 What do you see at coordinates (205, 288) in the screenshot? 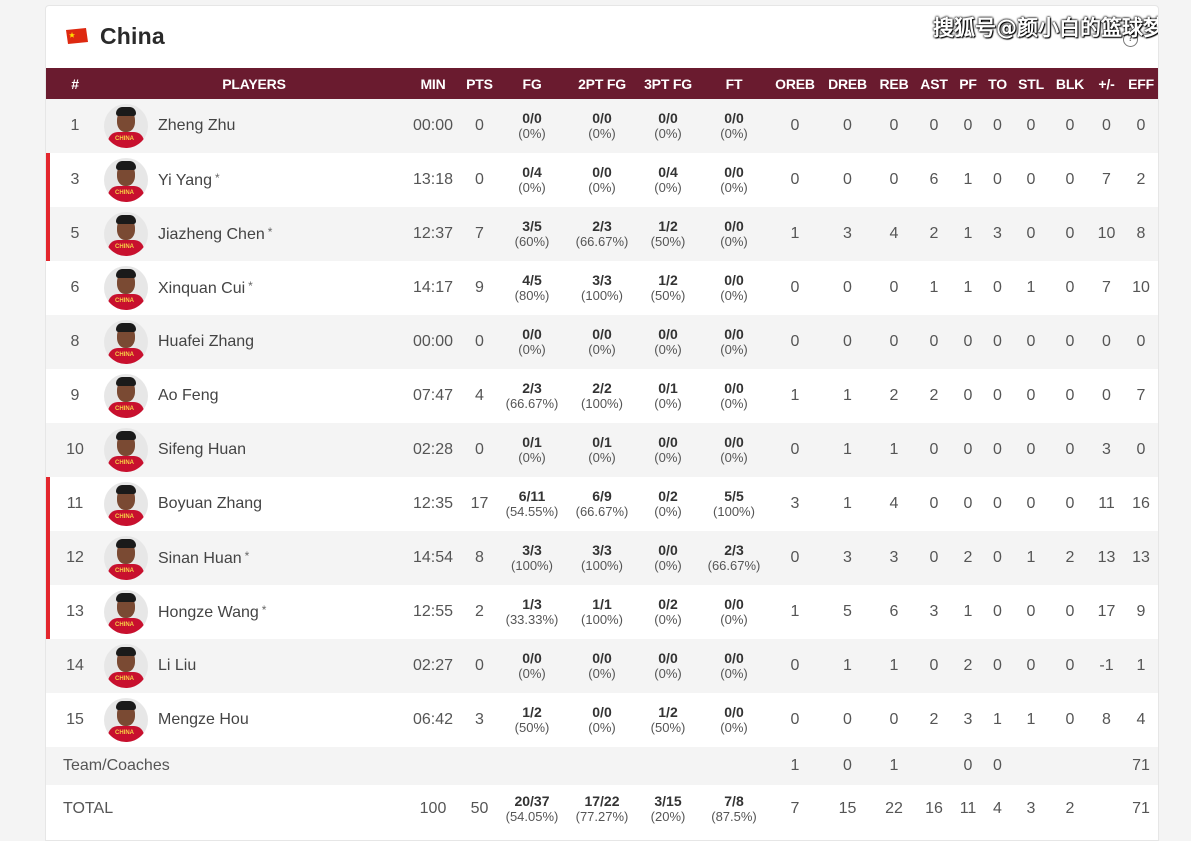
I see `player-name-link: Xinquan Cui *` at bounding box center [205, 288].